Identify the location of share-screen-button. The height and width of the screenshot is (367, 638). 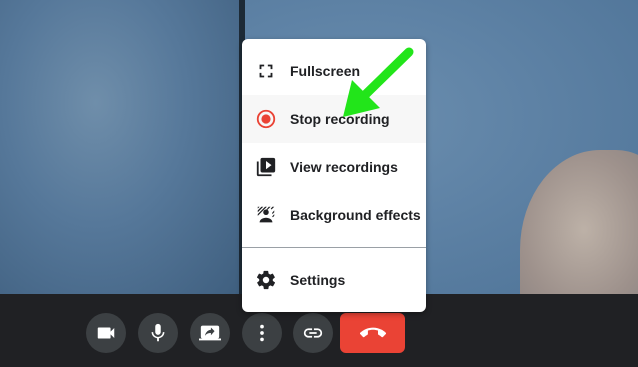
(210, 333).